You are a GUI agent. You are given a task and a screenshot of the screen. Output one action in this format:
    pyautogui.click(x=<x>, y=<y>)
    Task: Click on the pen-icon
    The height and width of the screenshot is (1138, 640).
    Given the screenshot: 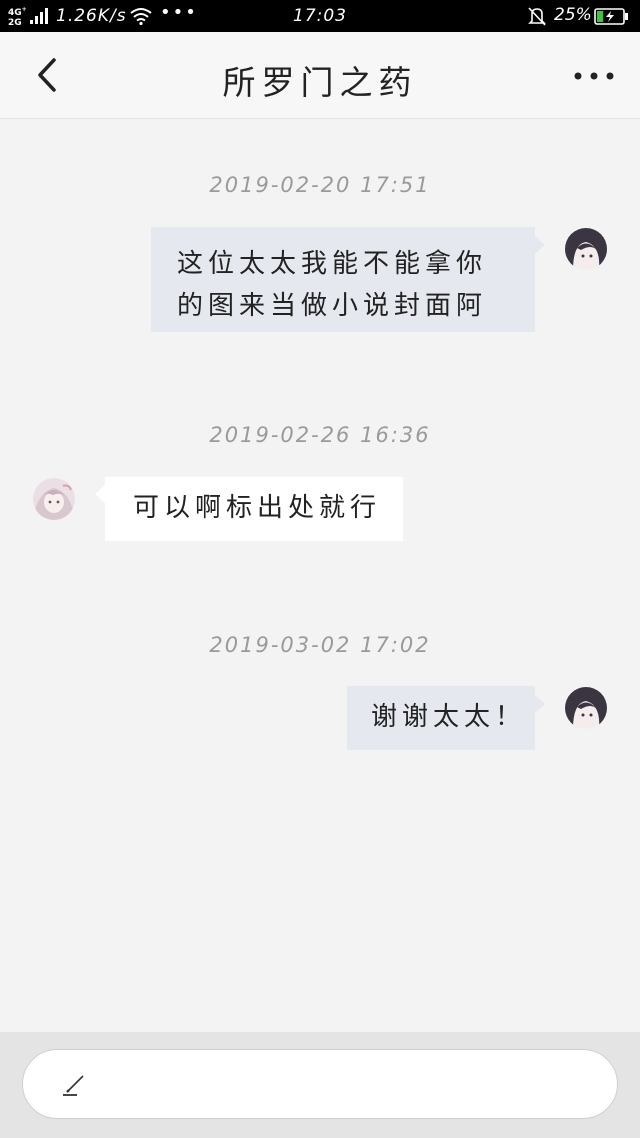 What is the action you would take?
    pyautogui.click(x=73, y=1085)
    